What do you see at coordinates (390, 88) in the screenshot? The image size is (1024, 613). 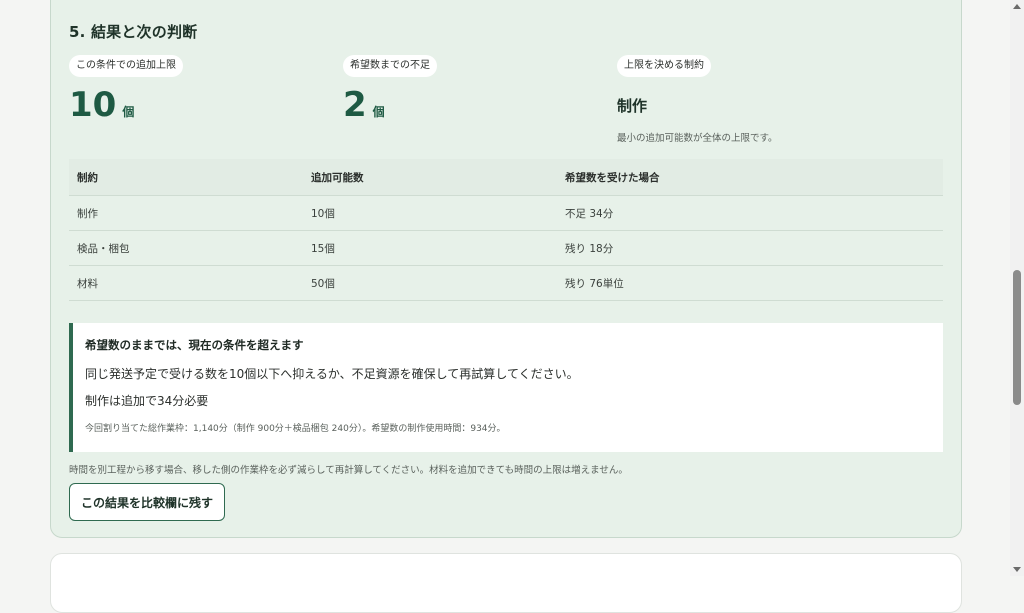 I see `metric-shortfall: 希望数までの不足 2 個` at bounding box center [390, 88].